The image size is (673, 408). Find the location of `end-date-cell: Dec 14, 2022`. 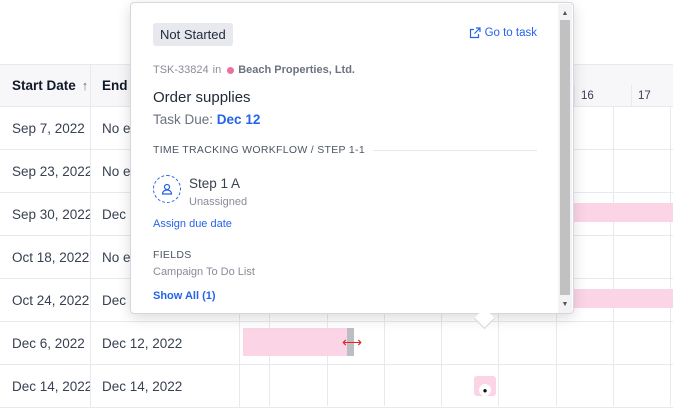

end-date-cell: Dec 14, 2022 is located at coordinates (165, 386).